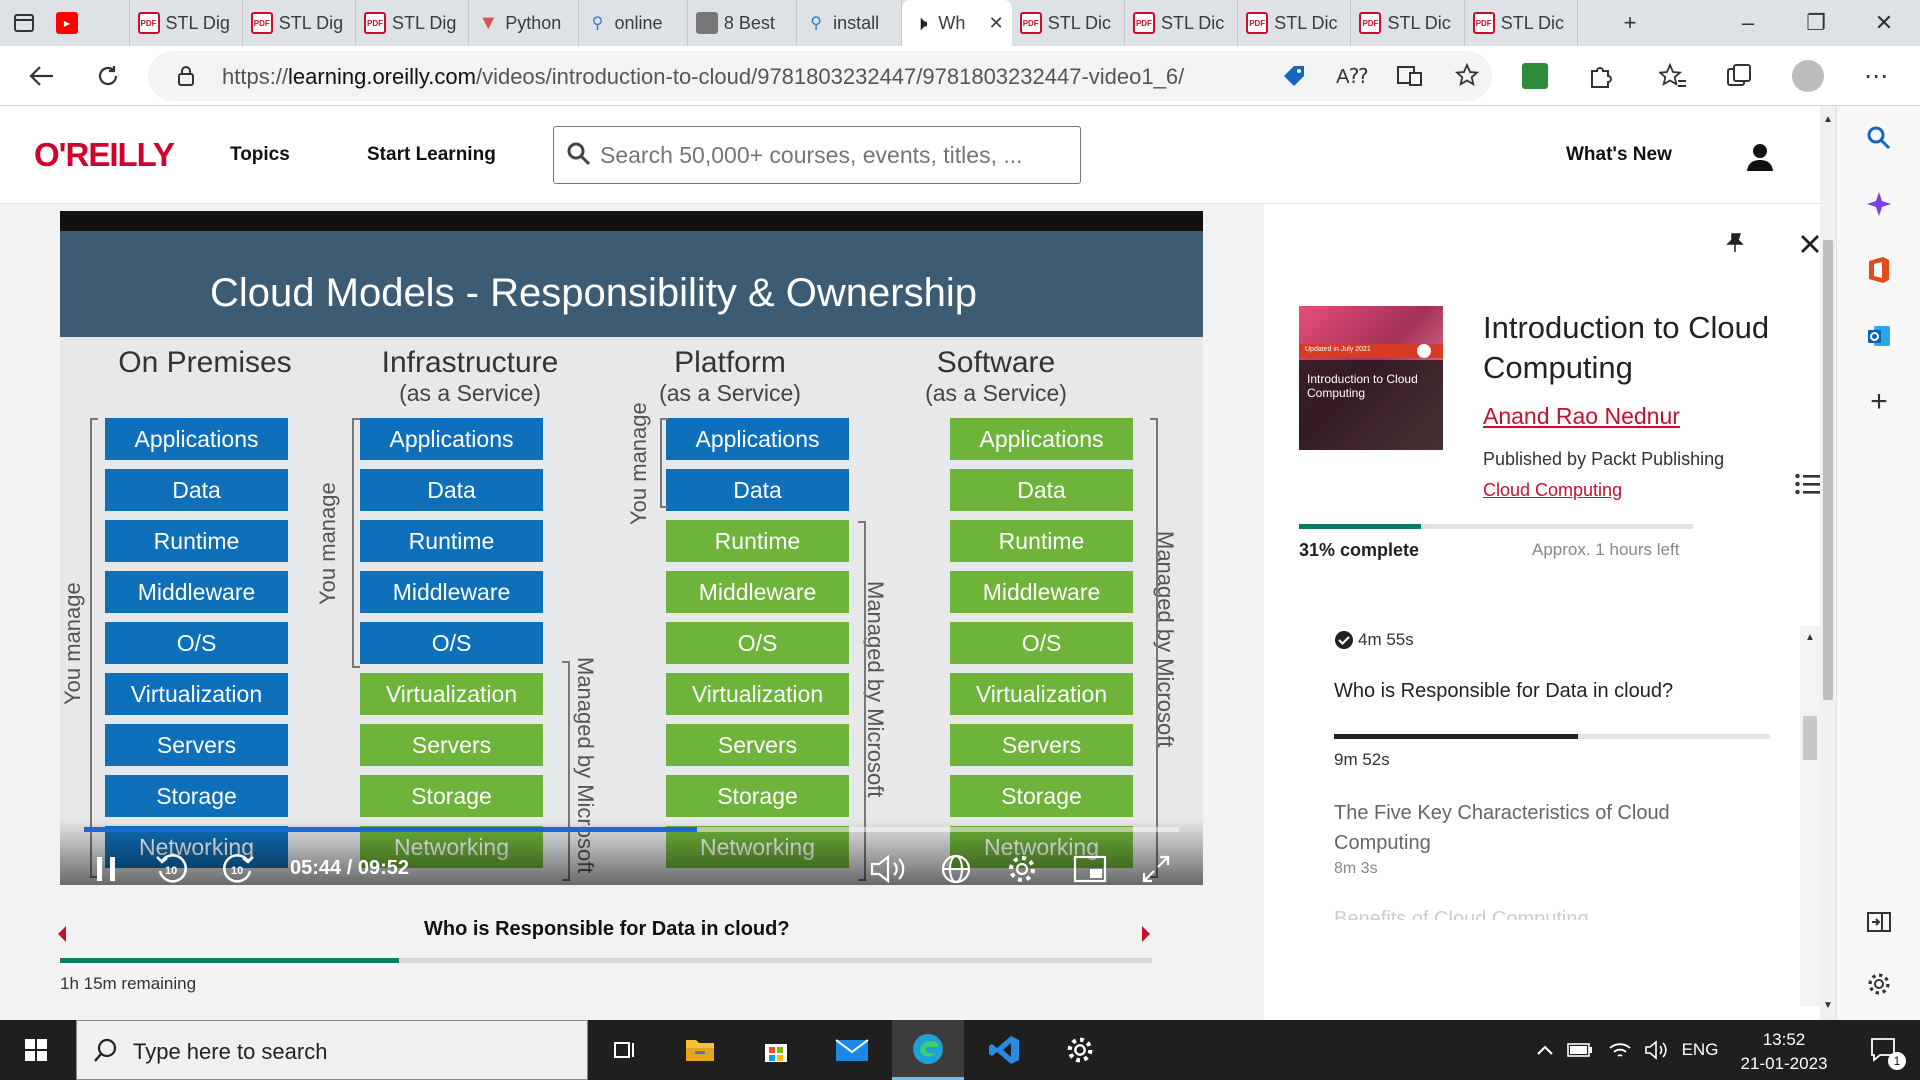 The image size is (1920, 1080). What do you see at coordinates (835, 155) in the screenshot?
I see `search-input` at bounding box center [835, 155].